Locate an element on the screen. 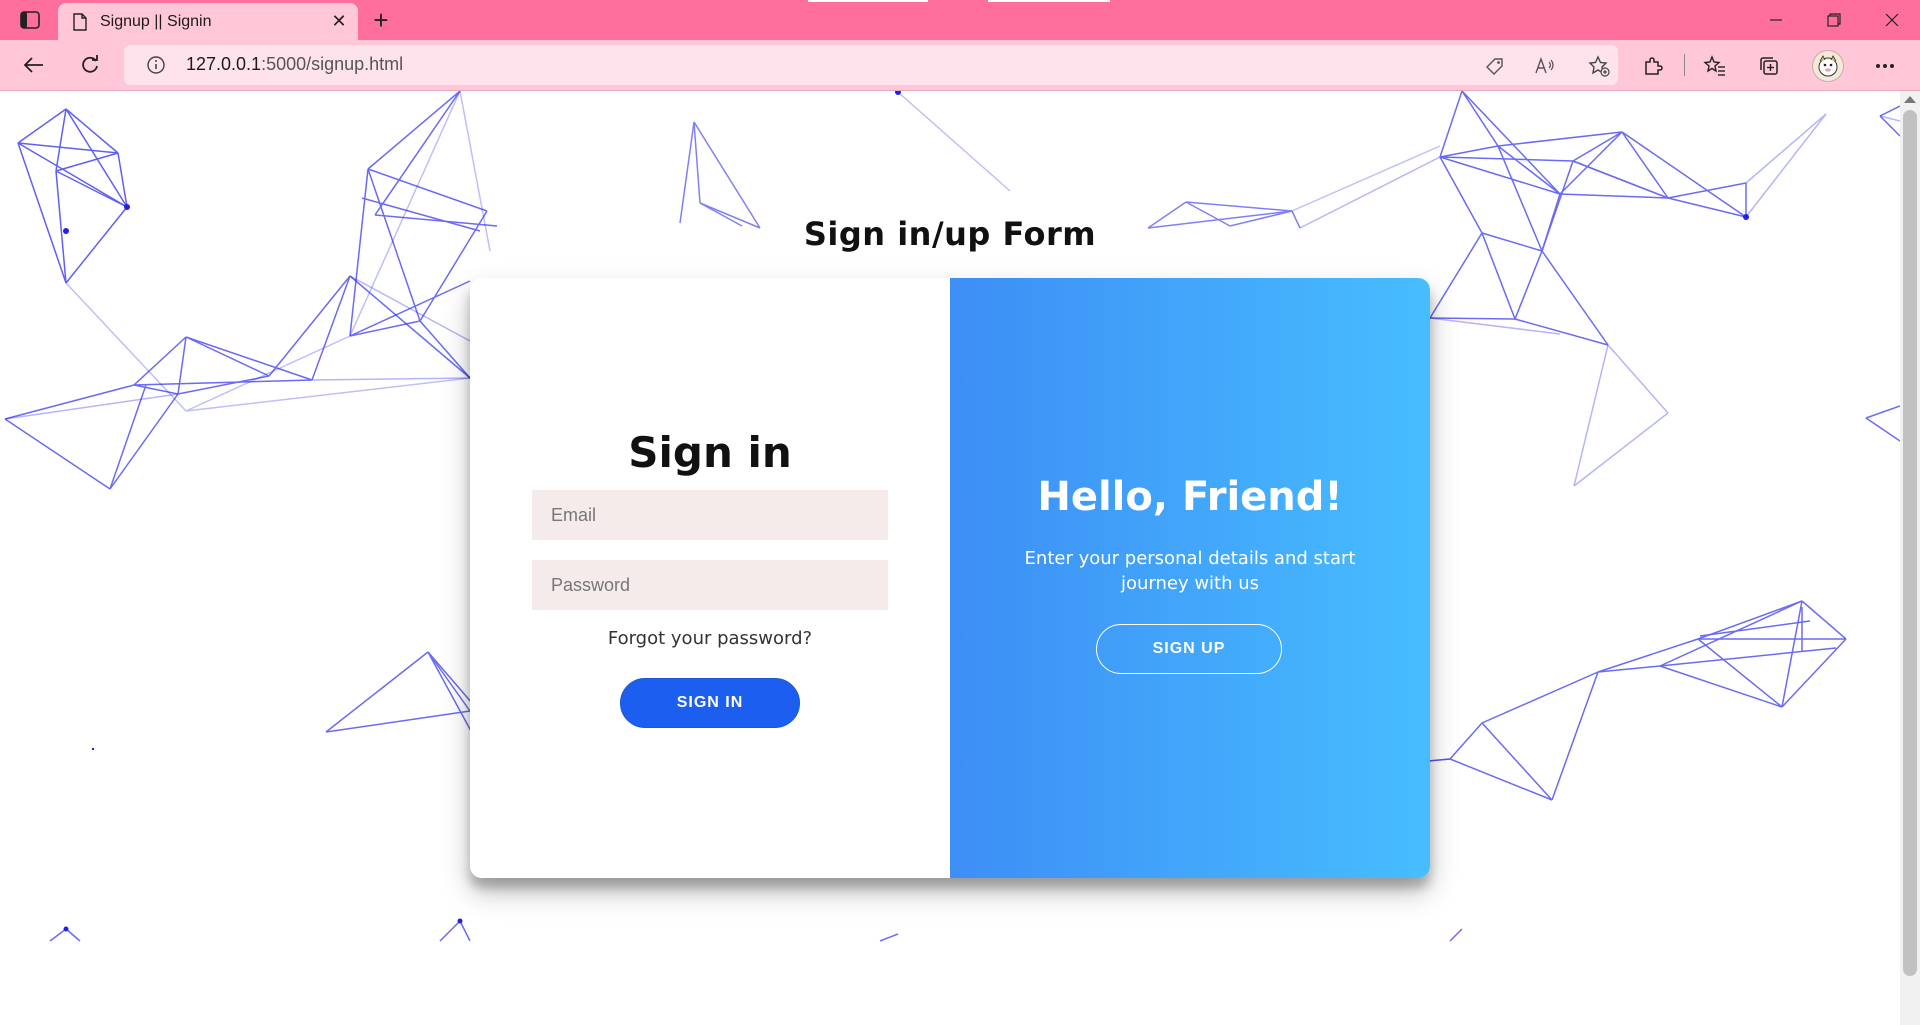 The height and width of the screenshot is (1025, 1920). sidebar-icon is located at coordinates (30, 20).